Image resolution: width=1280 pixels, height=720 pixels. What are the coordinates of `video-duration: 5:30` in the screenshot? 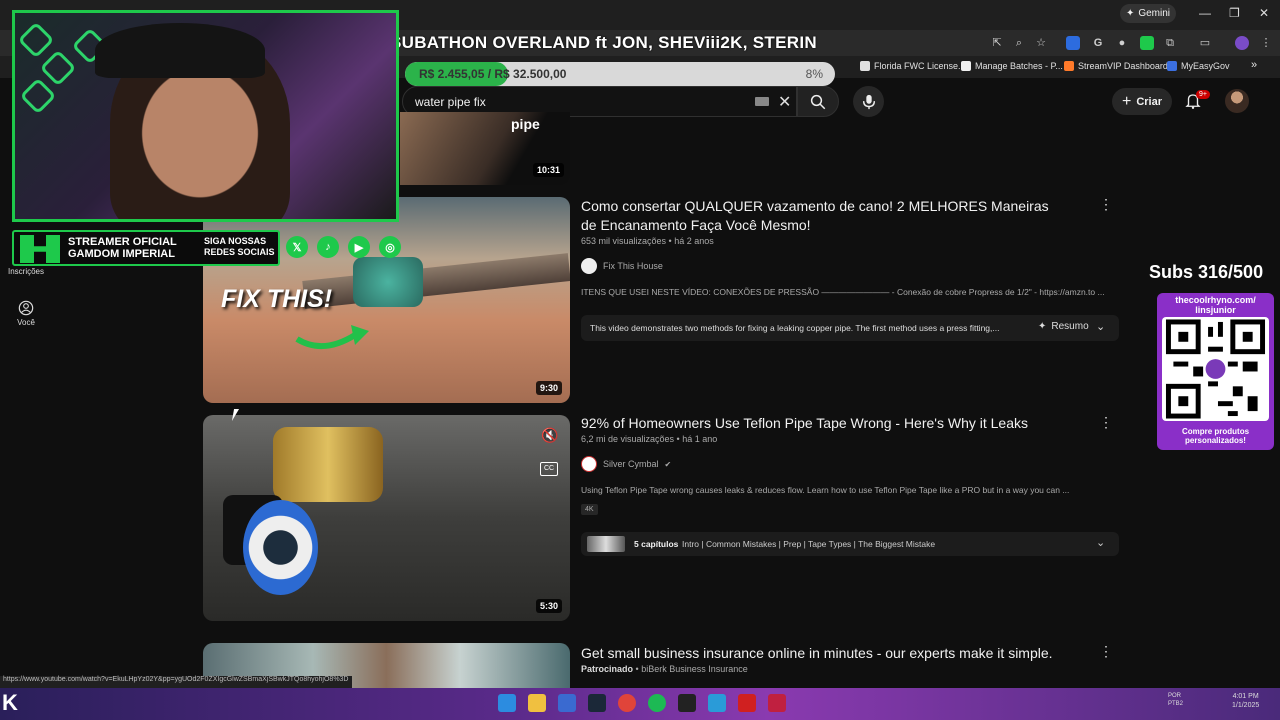 It's located at (548, 606).